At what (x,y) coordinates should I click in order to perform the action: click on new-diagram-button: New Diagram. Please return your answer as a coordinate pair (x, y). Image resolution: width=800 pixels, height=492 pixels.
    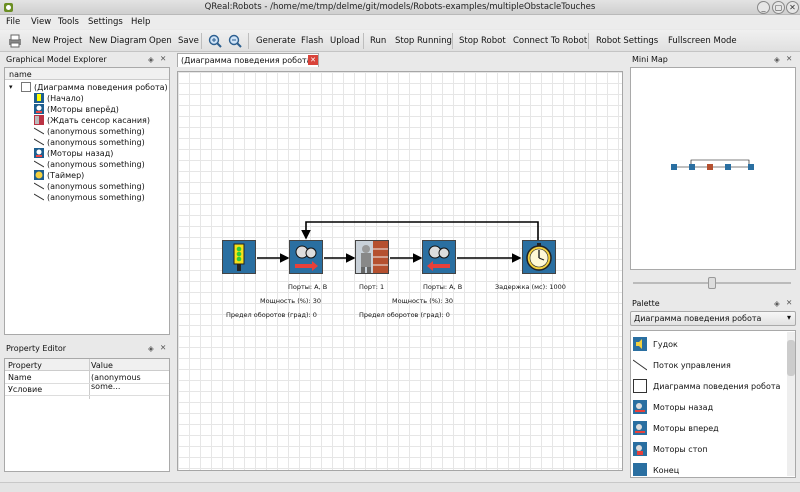
    Looking at the image, I should click on (118, 41).